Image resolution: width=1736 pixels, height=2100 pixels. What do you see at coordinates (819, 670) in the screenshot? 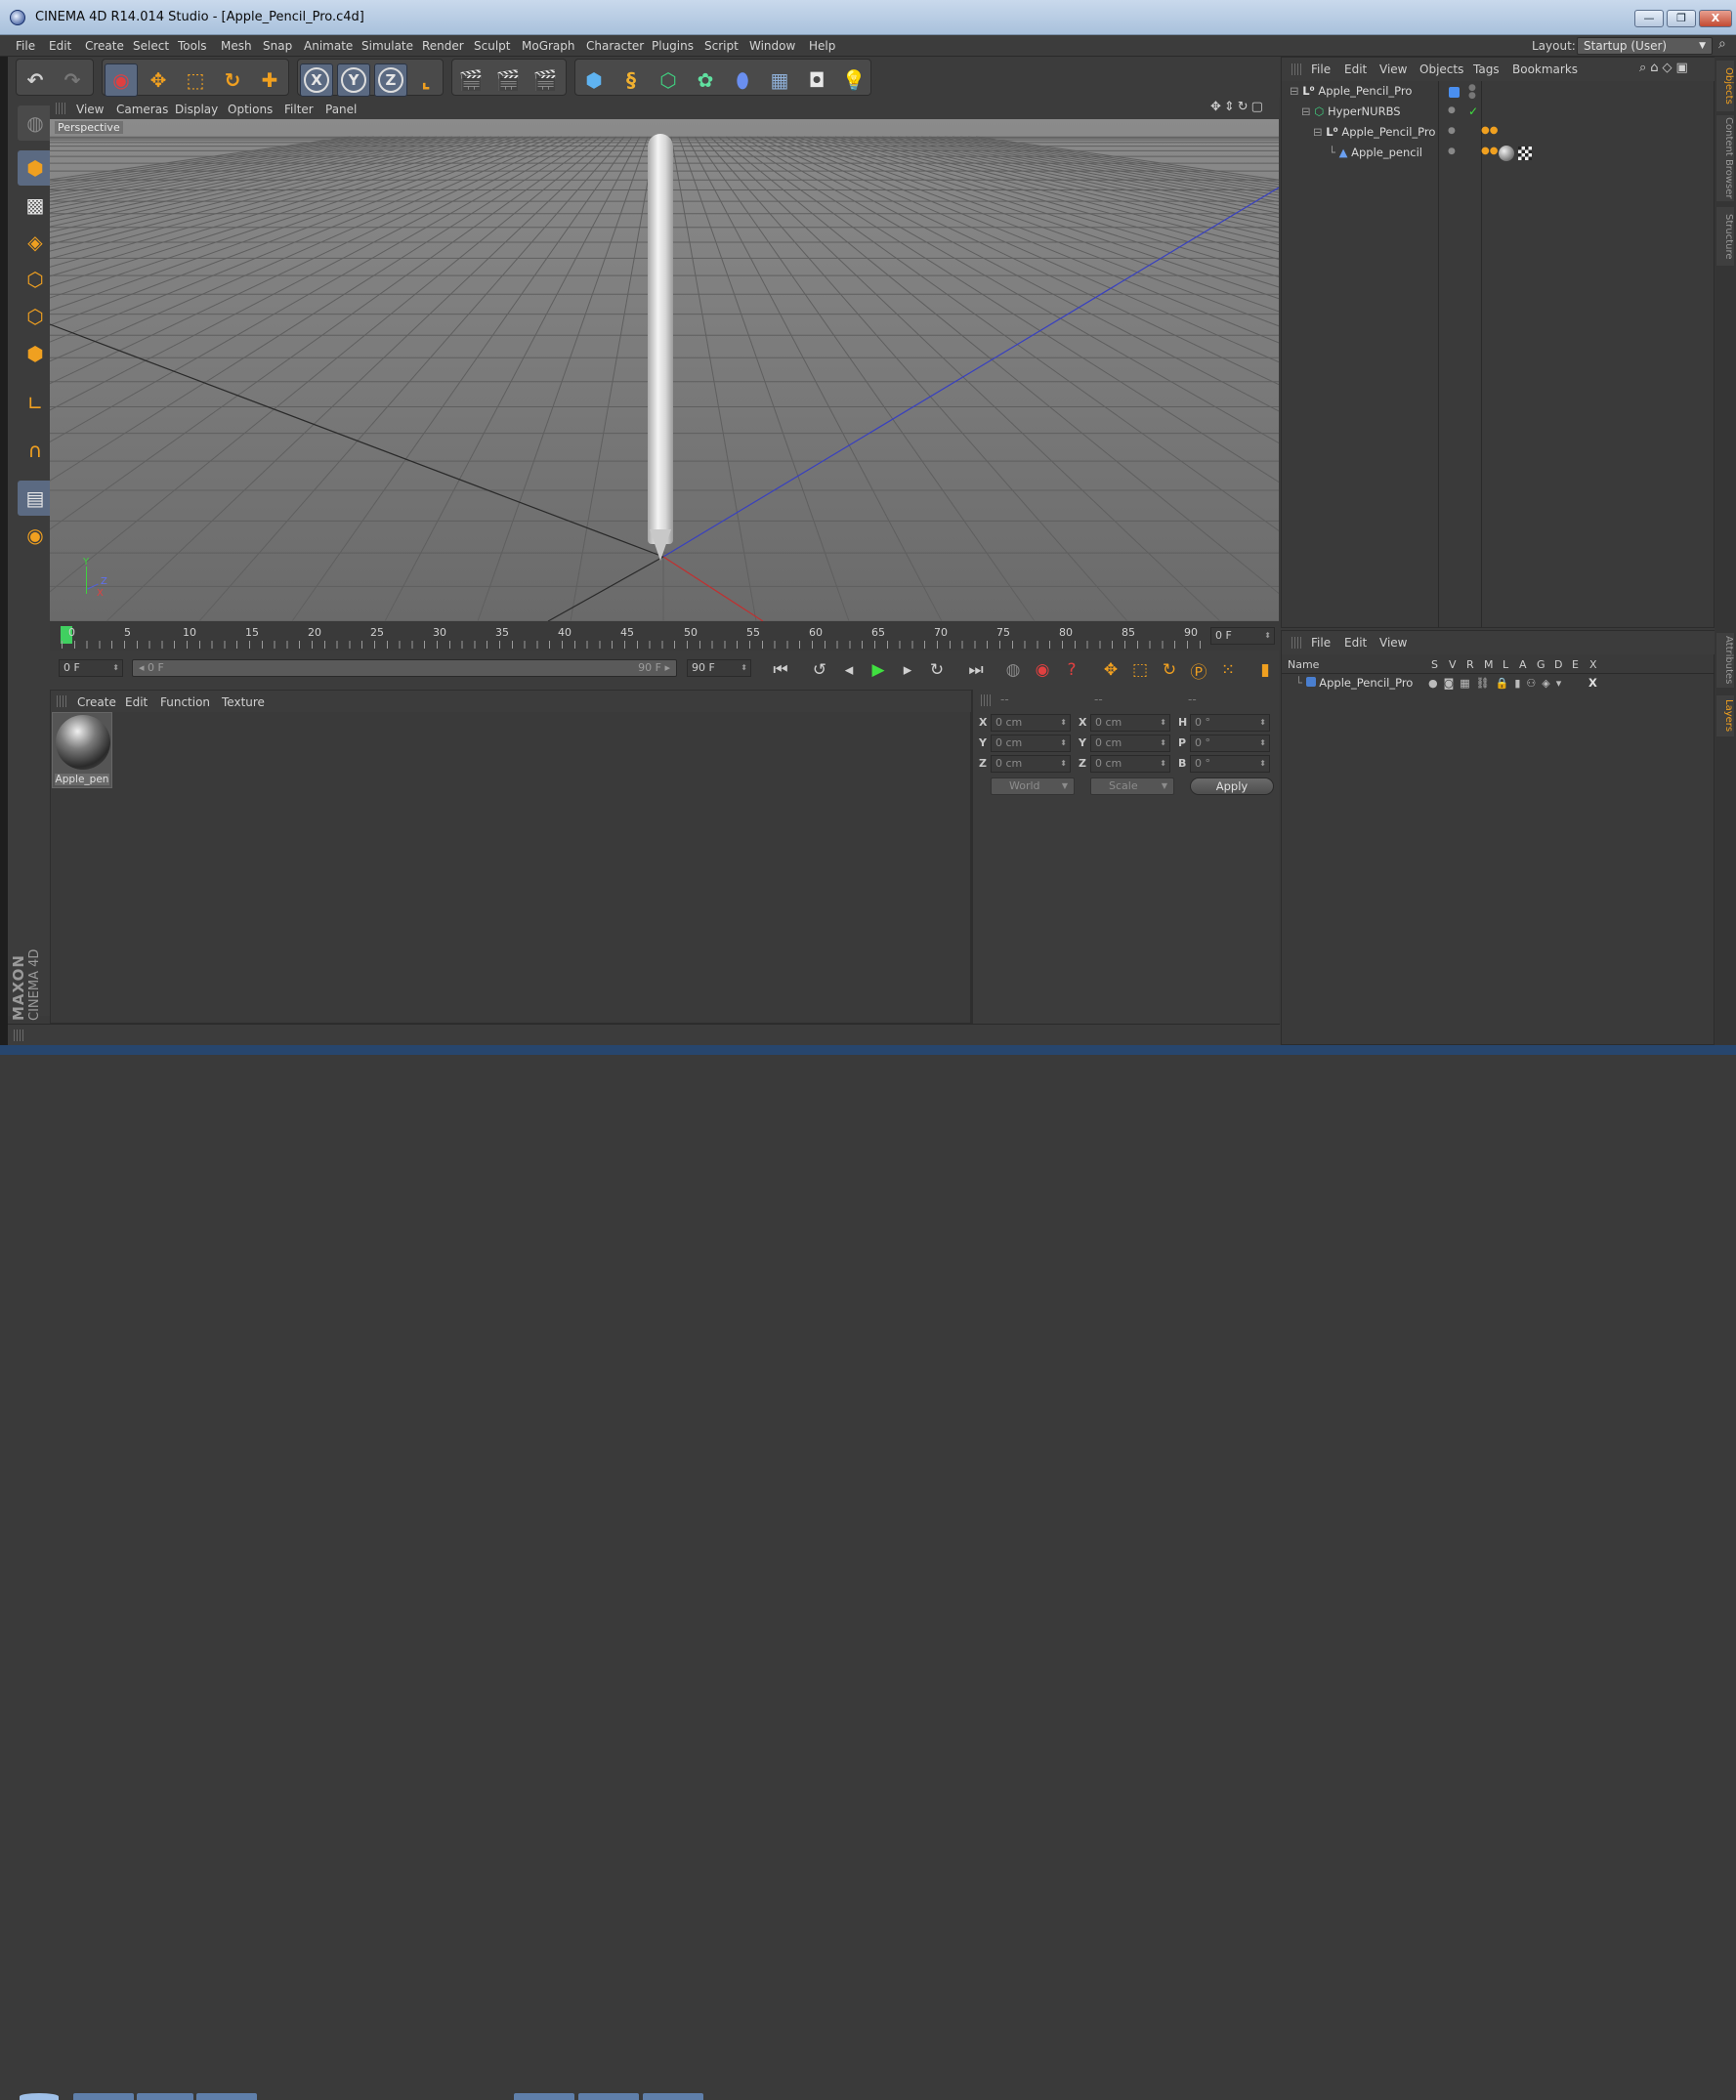
I see `loop-back-icon: ↺` at bounding box center [819, 670].